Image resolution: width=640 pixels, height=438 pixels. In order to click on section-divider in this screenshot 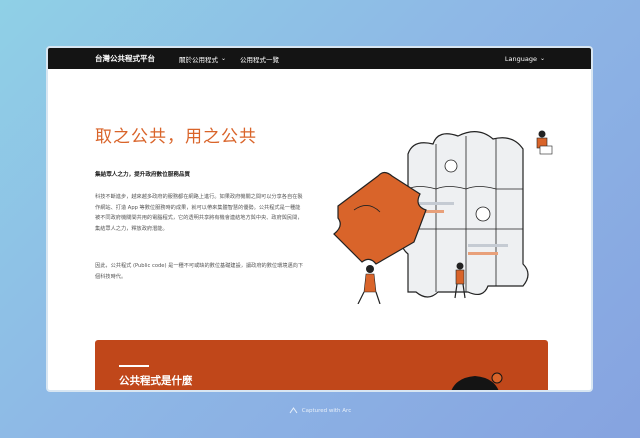, I will do `click(134, 366)`.